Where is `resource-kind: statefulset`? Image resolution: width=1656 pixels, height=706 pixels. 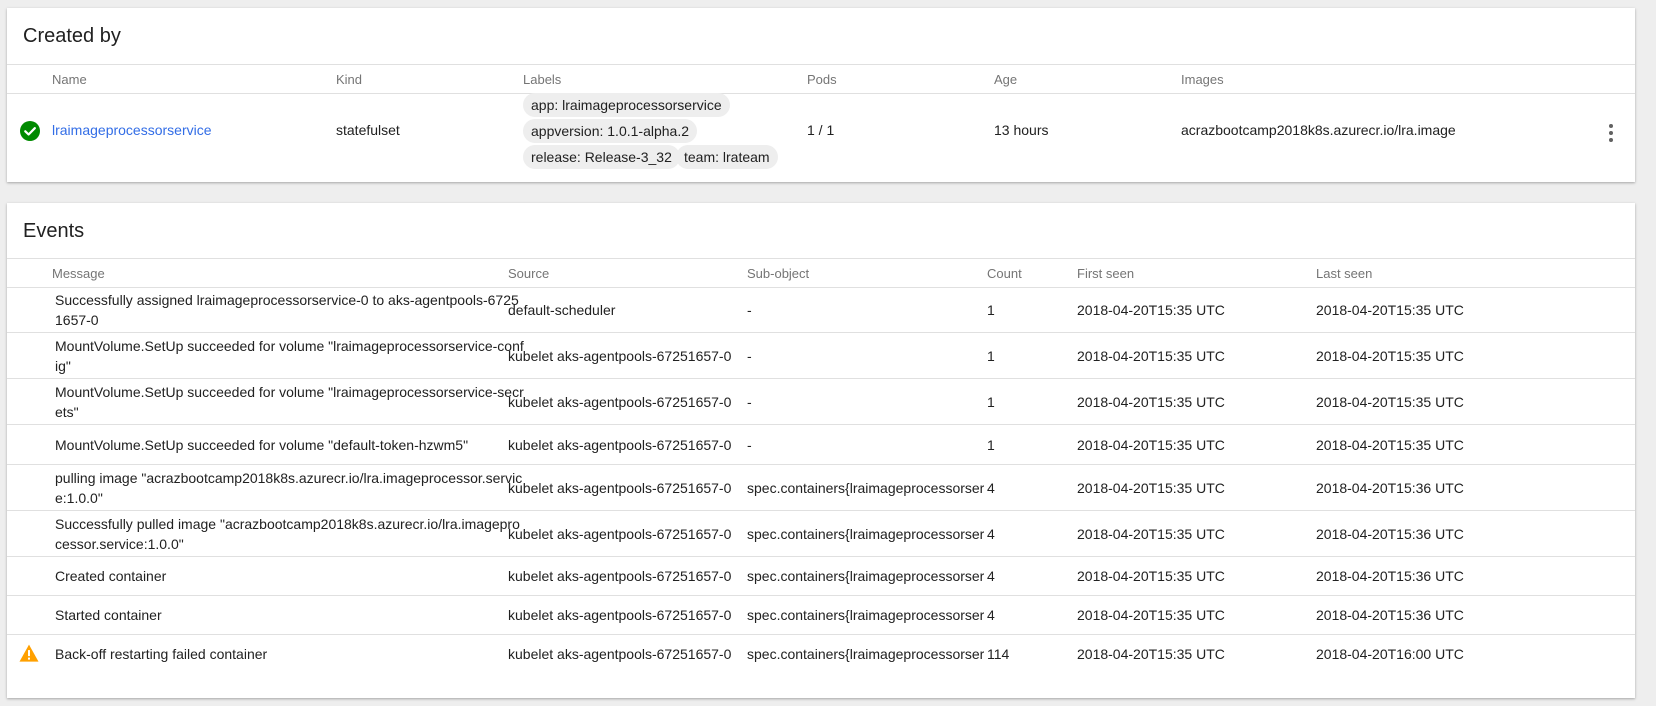
resource-kind: statefulset is located at coordinates (368, 130).